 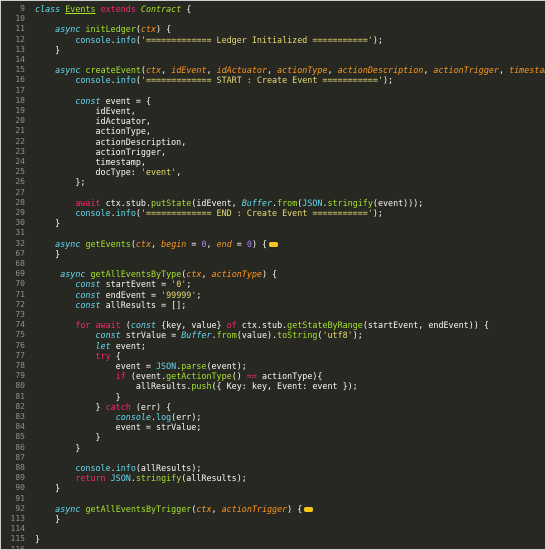 What do you see at coordinates (186, 9) in the screenshot?
I see `code-token: {` at bounding box center [186, 9].